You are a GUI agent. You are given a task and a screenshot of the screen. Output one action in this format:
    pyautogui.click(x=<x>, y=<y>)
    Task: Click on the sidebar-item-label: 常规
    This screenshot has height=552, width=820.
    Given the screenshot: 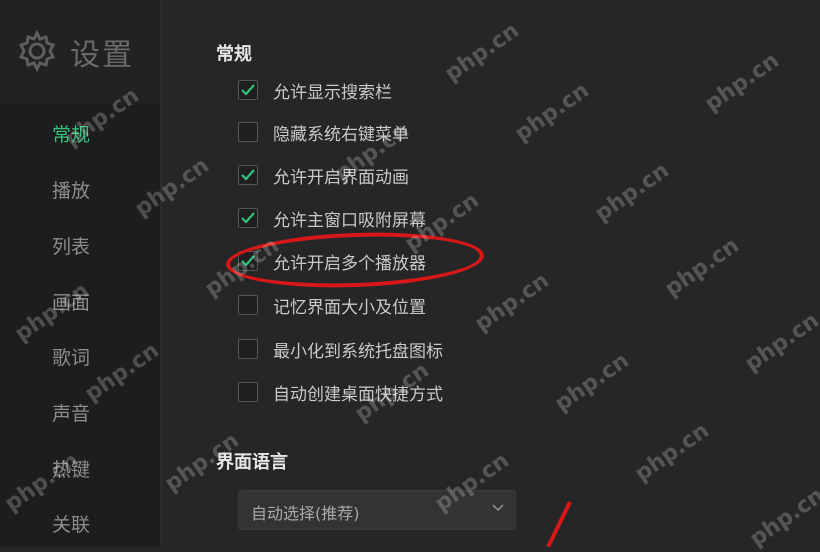 What is the action you would take?
    pyautogui.click(x=71, y=135)
    